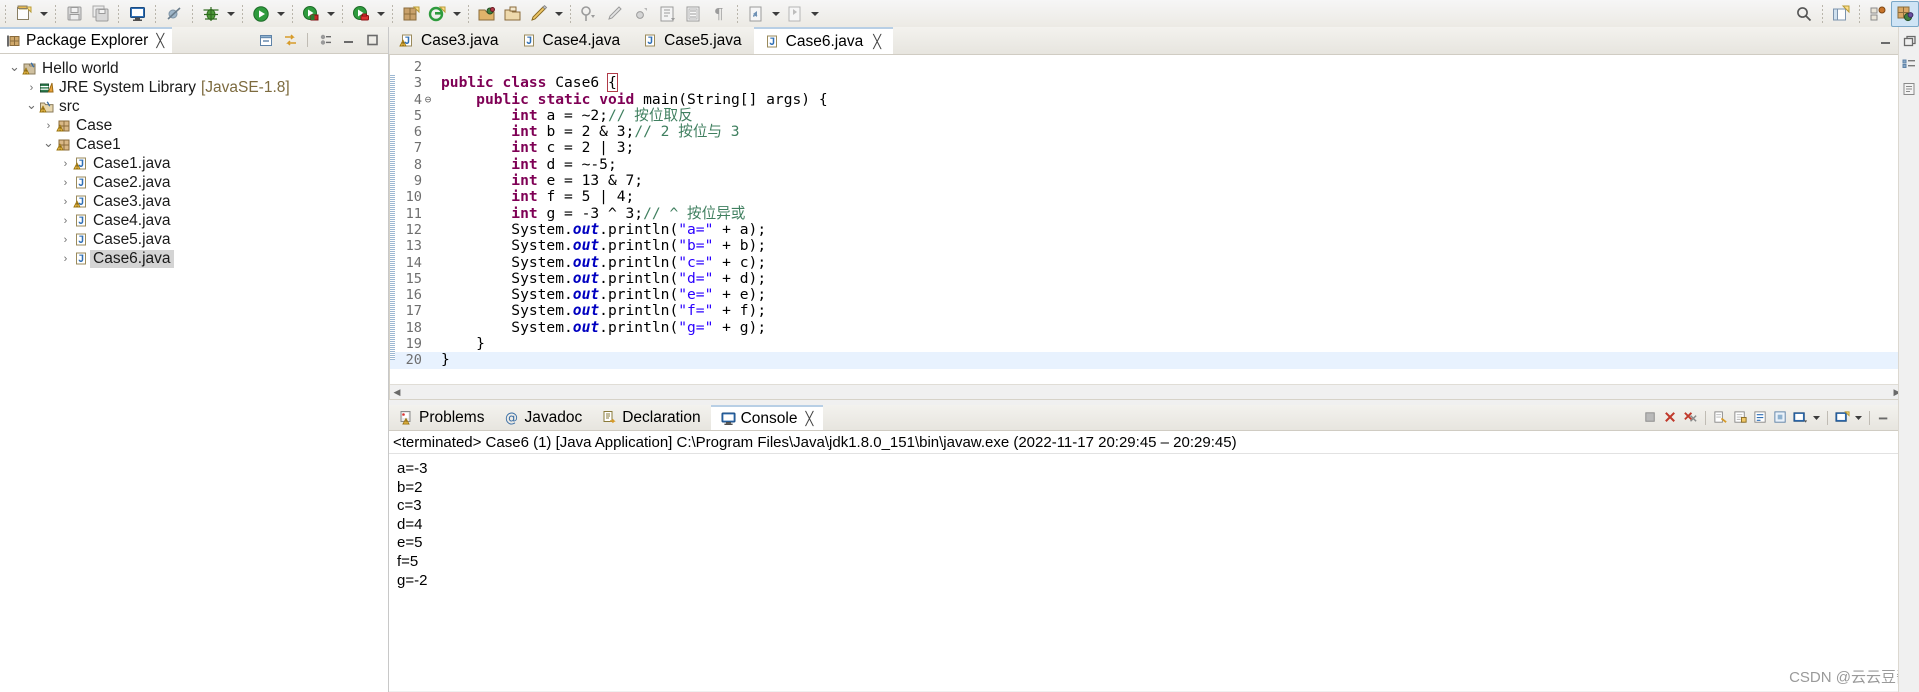 The image size is (1919, 692). I want to click on console-tab-declaration: Declaration, so click(651, 417).